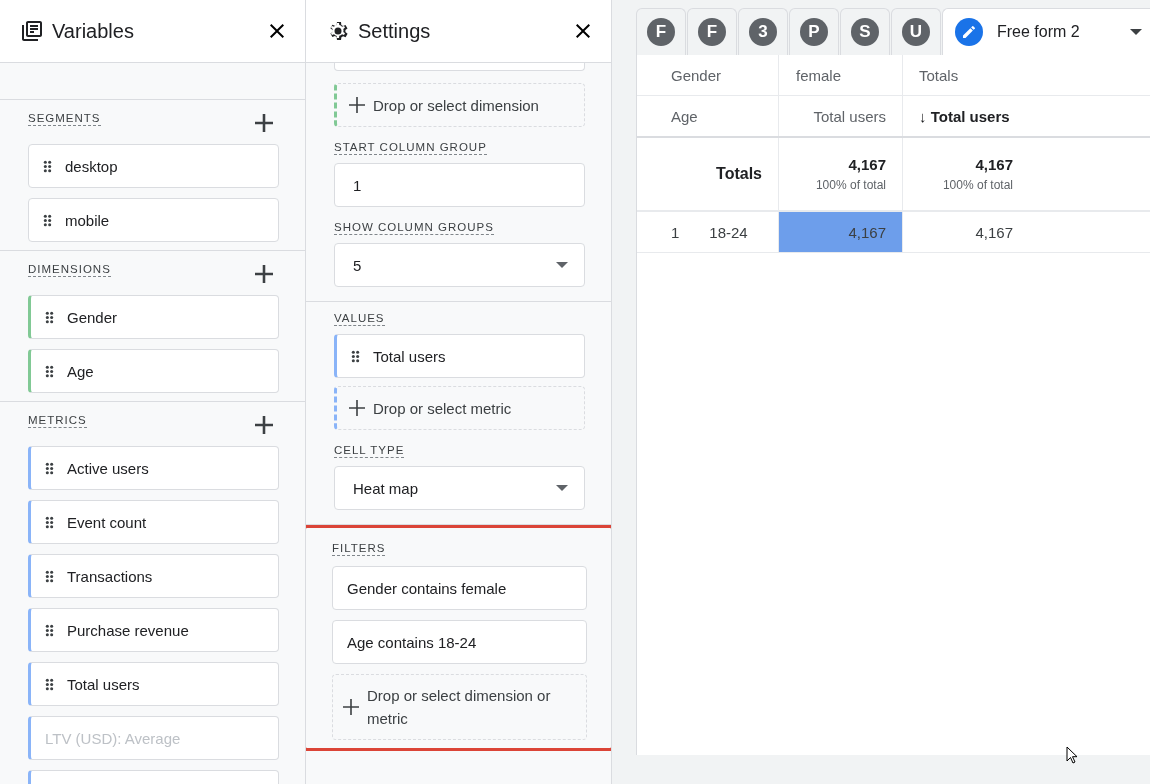 This screenshot has width=1150, height=784. I want to click on section-label: METRICS, so click(57, 421).